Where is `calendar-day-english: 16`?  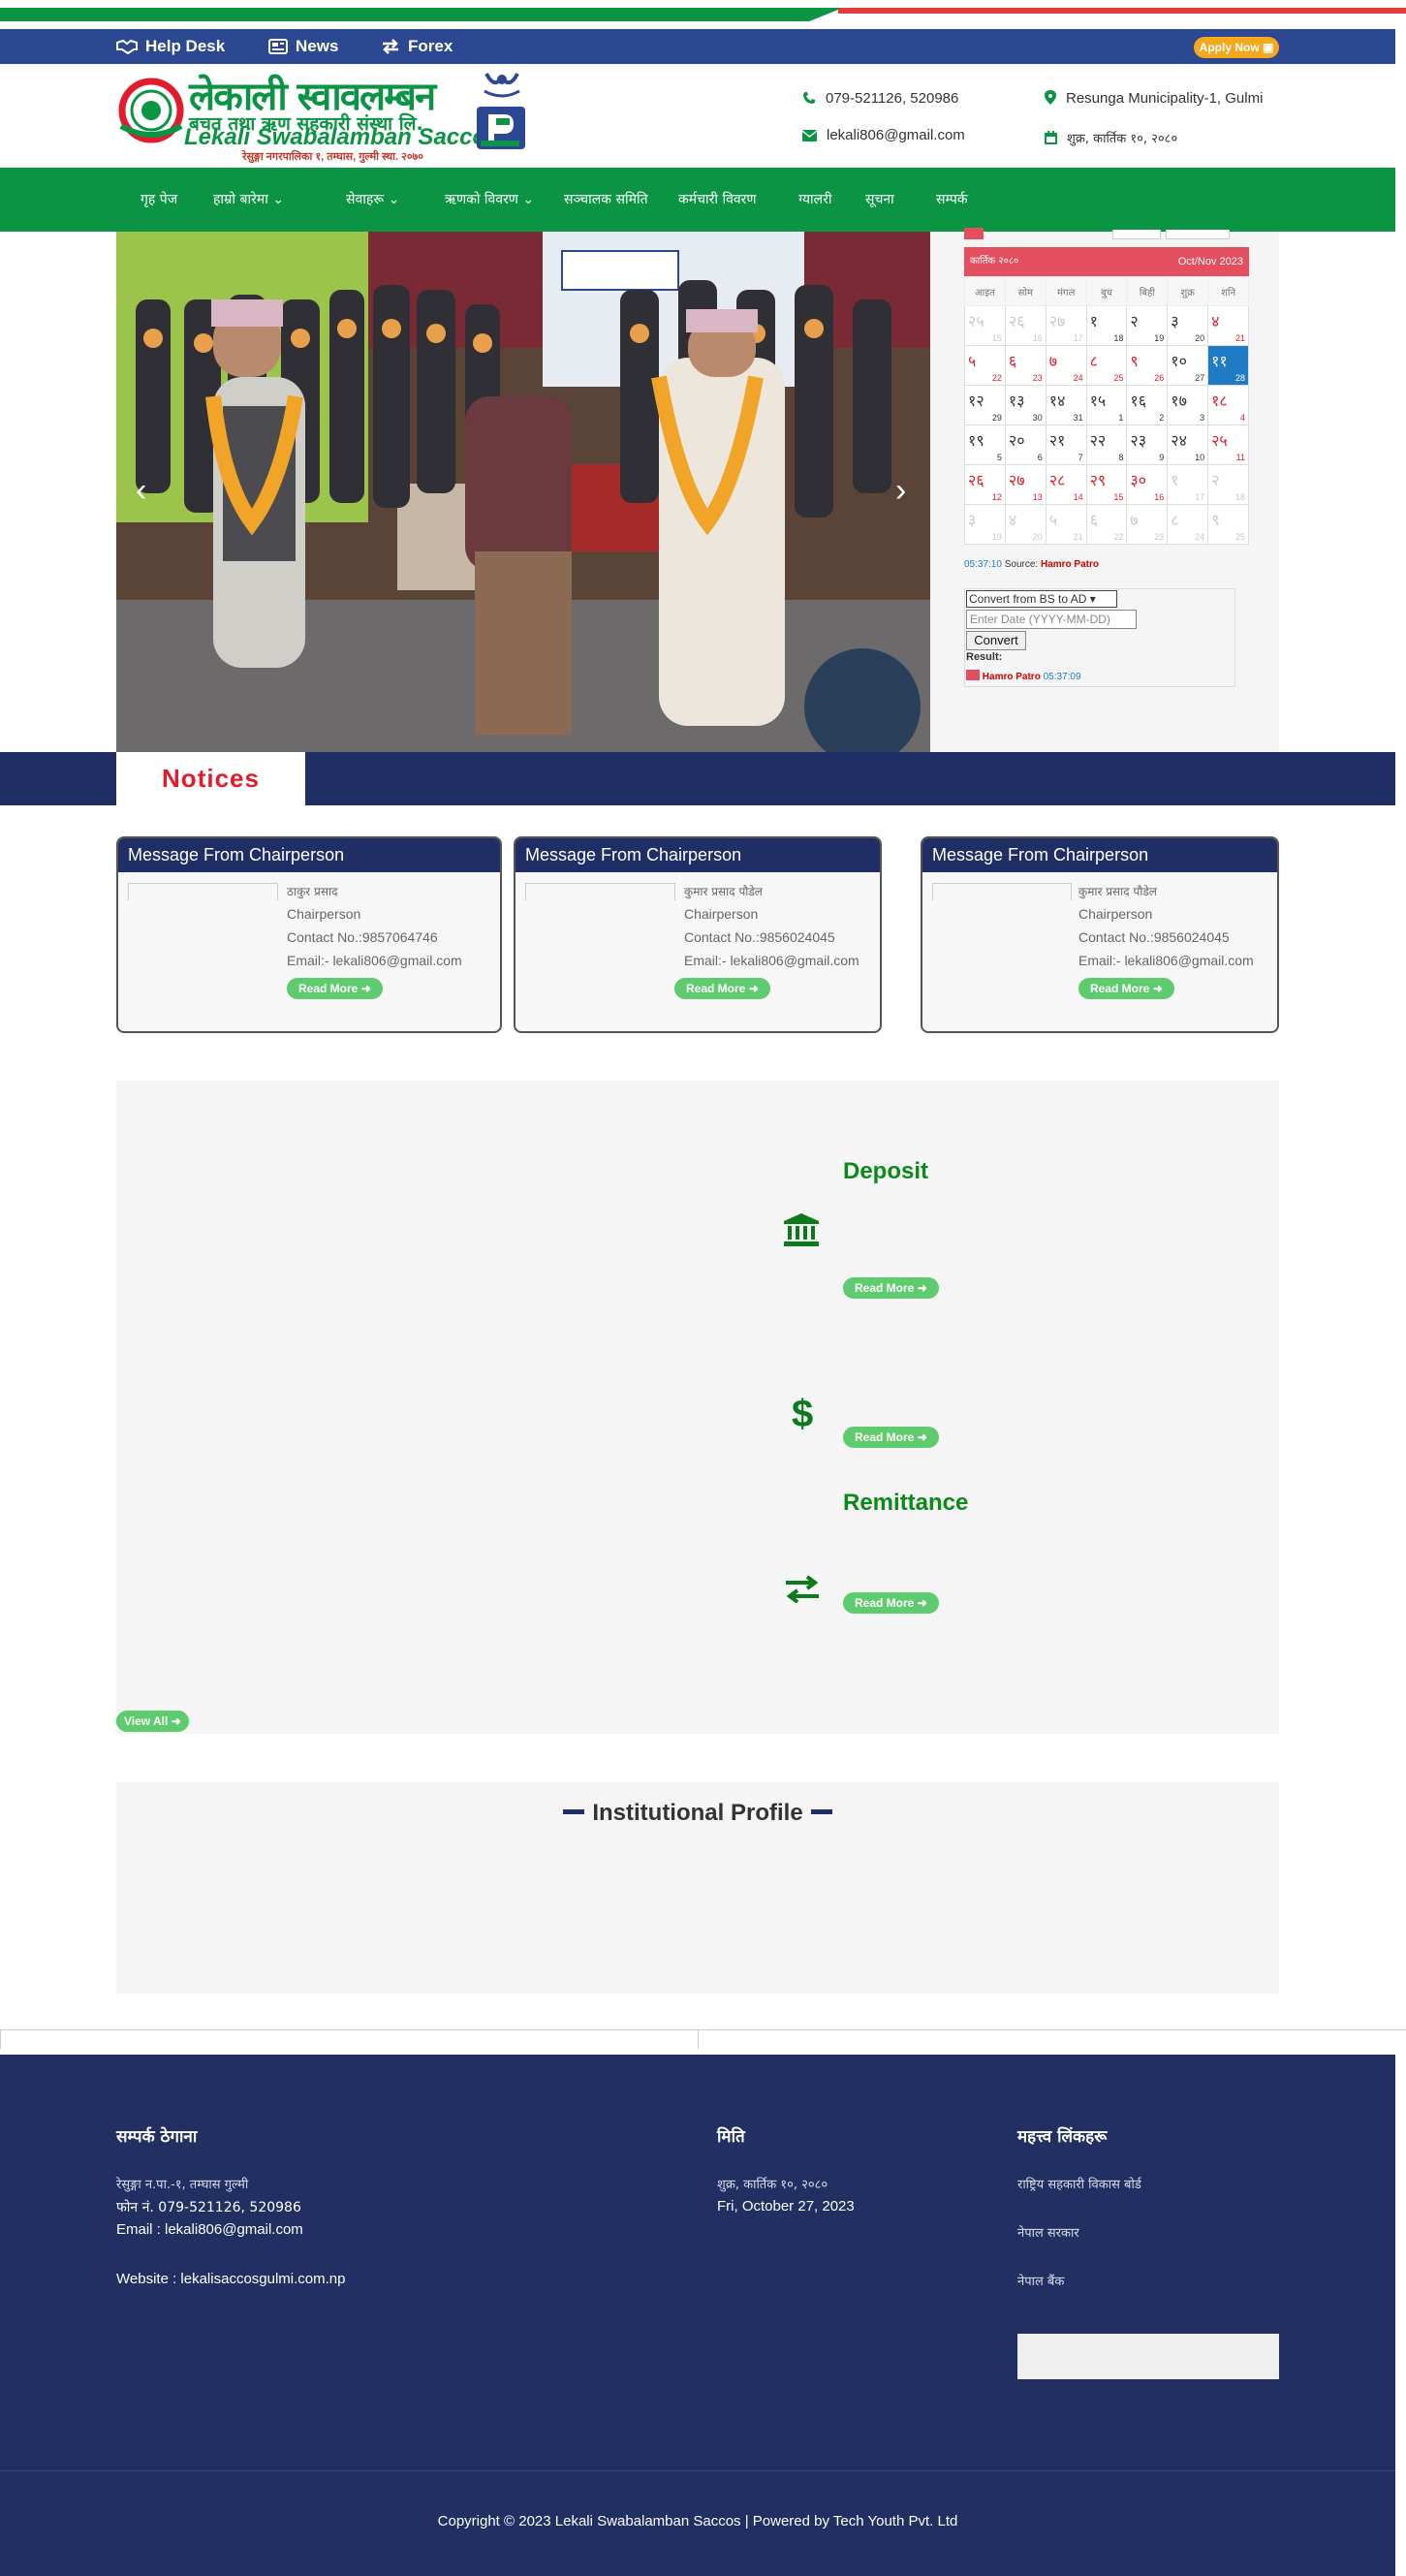
calendar-day-english: 16 is located at coordinates (1160, 497).